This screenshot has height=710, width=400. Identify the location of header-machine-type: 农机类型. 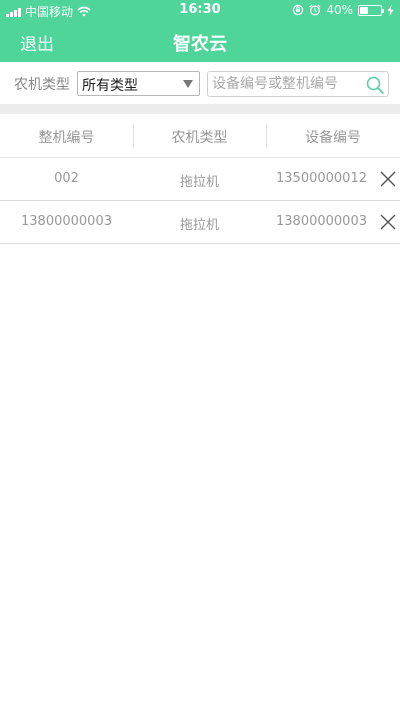
(199, 138).